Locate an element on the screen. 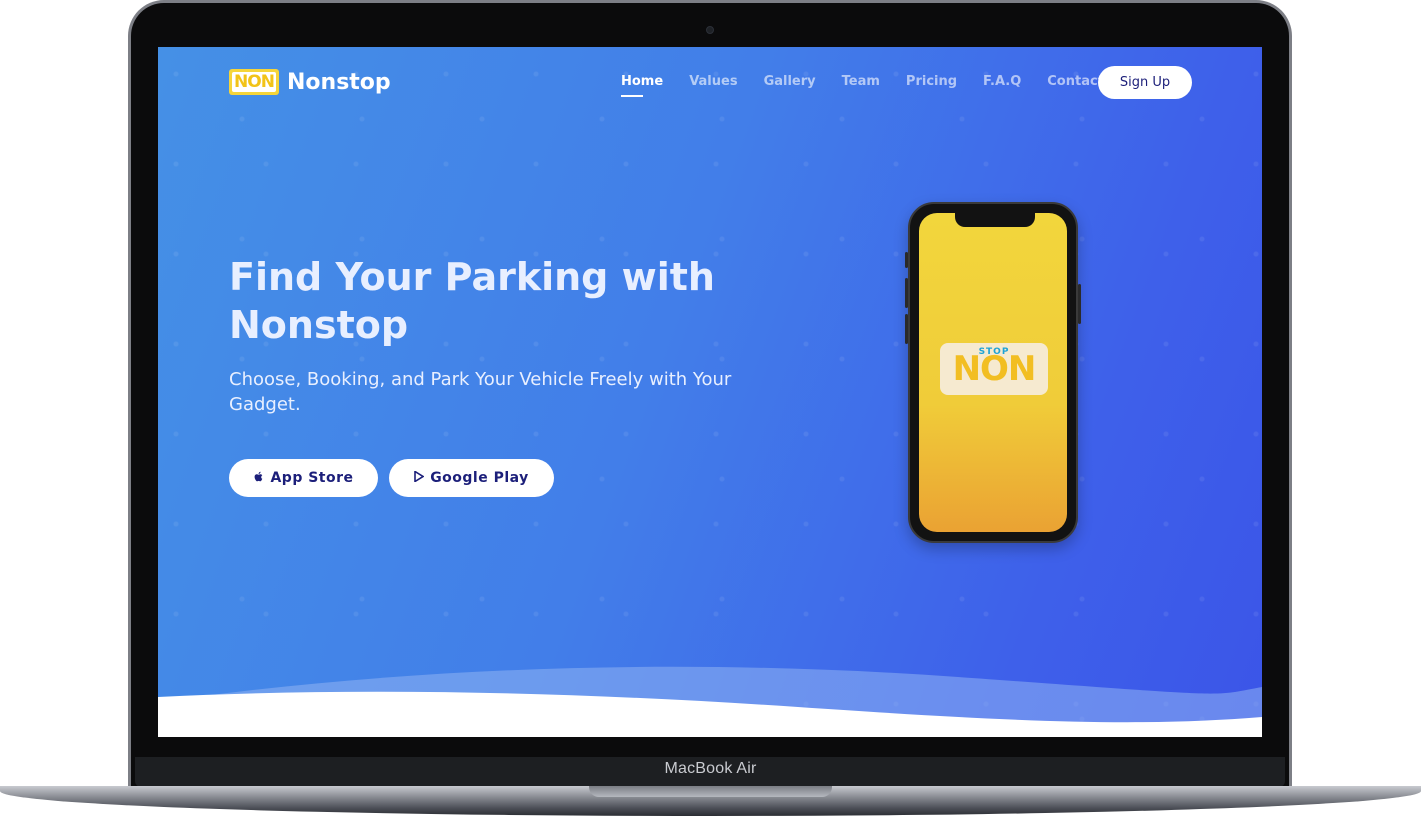 Image resolution: width=1421 pixels, height=816 pixels. hero-wave is located at coordinates (710, 701).